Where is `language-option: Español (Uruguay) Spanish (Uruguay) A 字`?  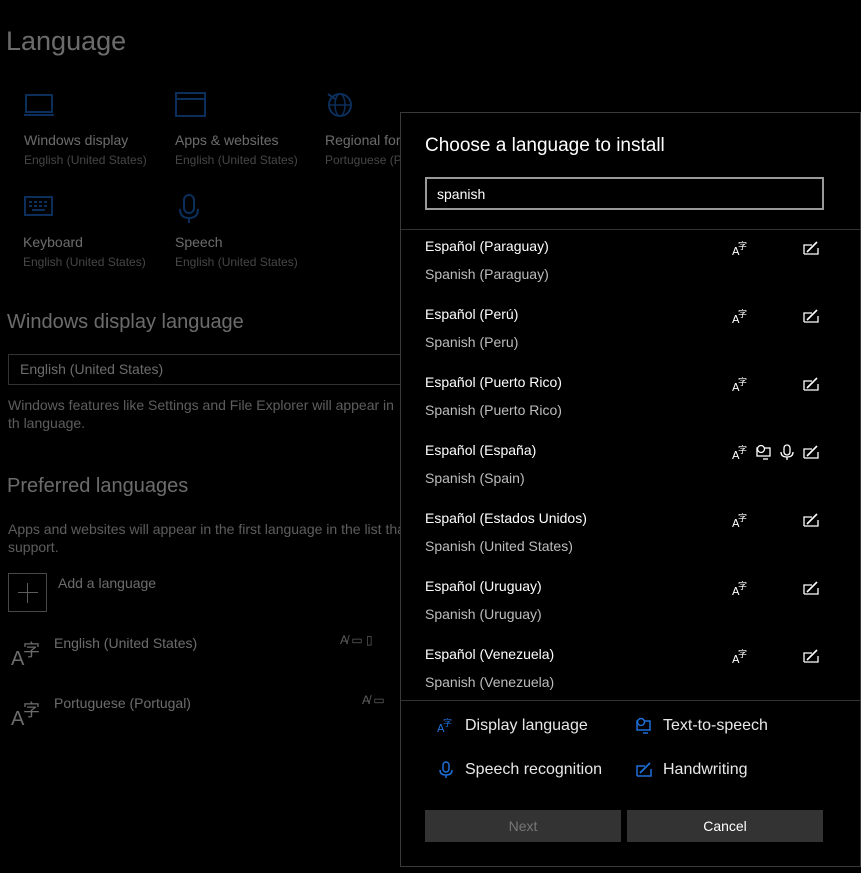
language-option: Español (Uruguay) Spanish (Uruguay) A 字 is located at coordinates (630, 604).